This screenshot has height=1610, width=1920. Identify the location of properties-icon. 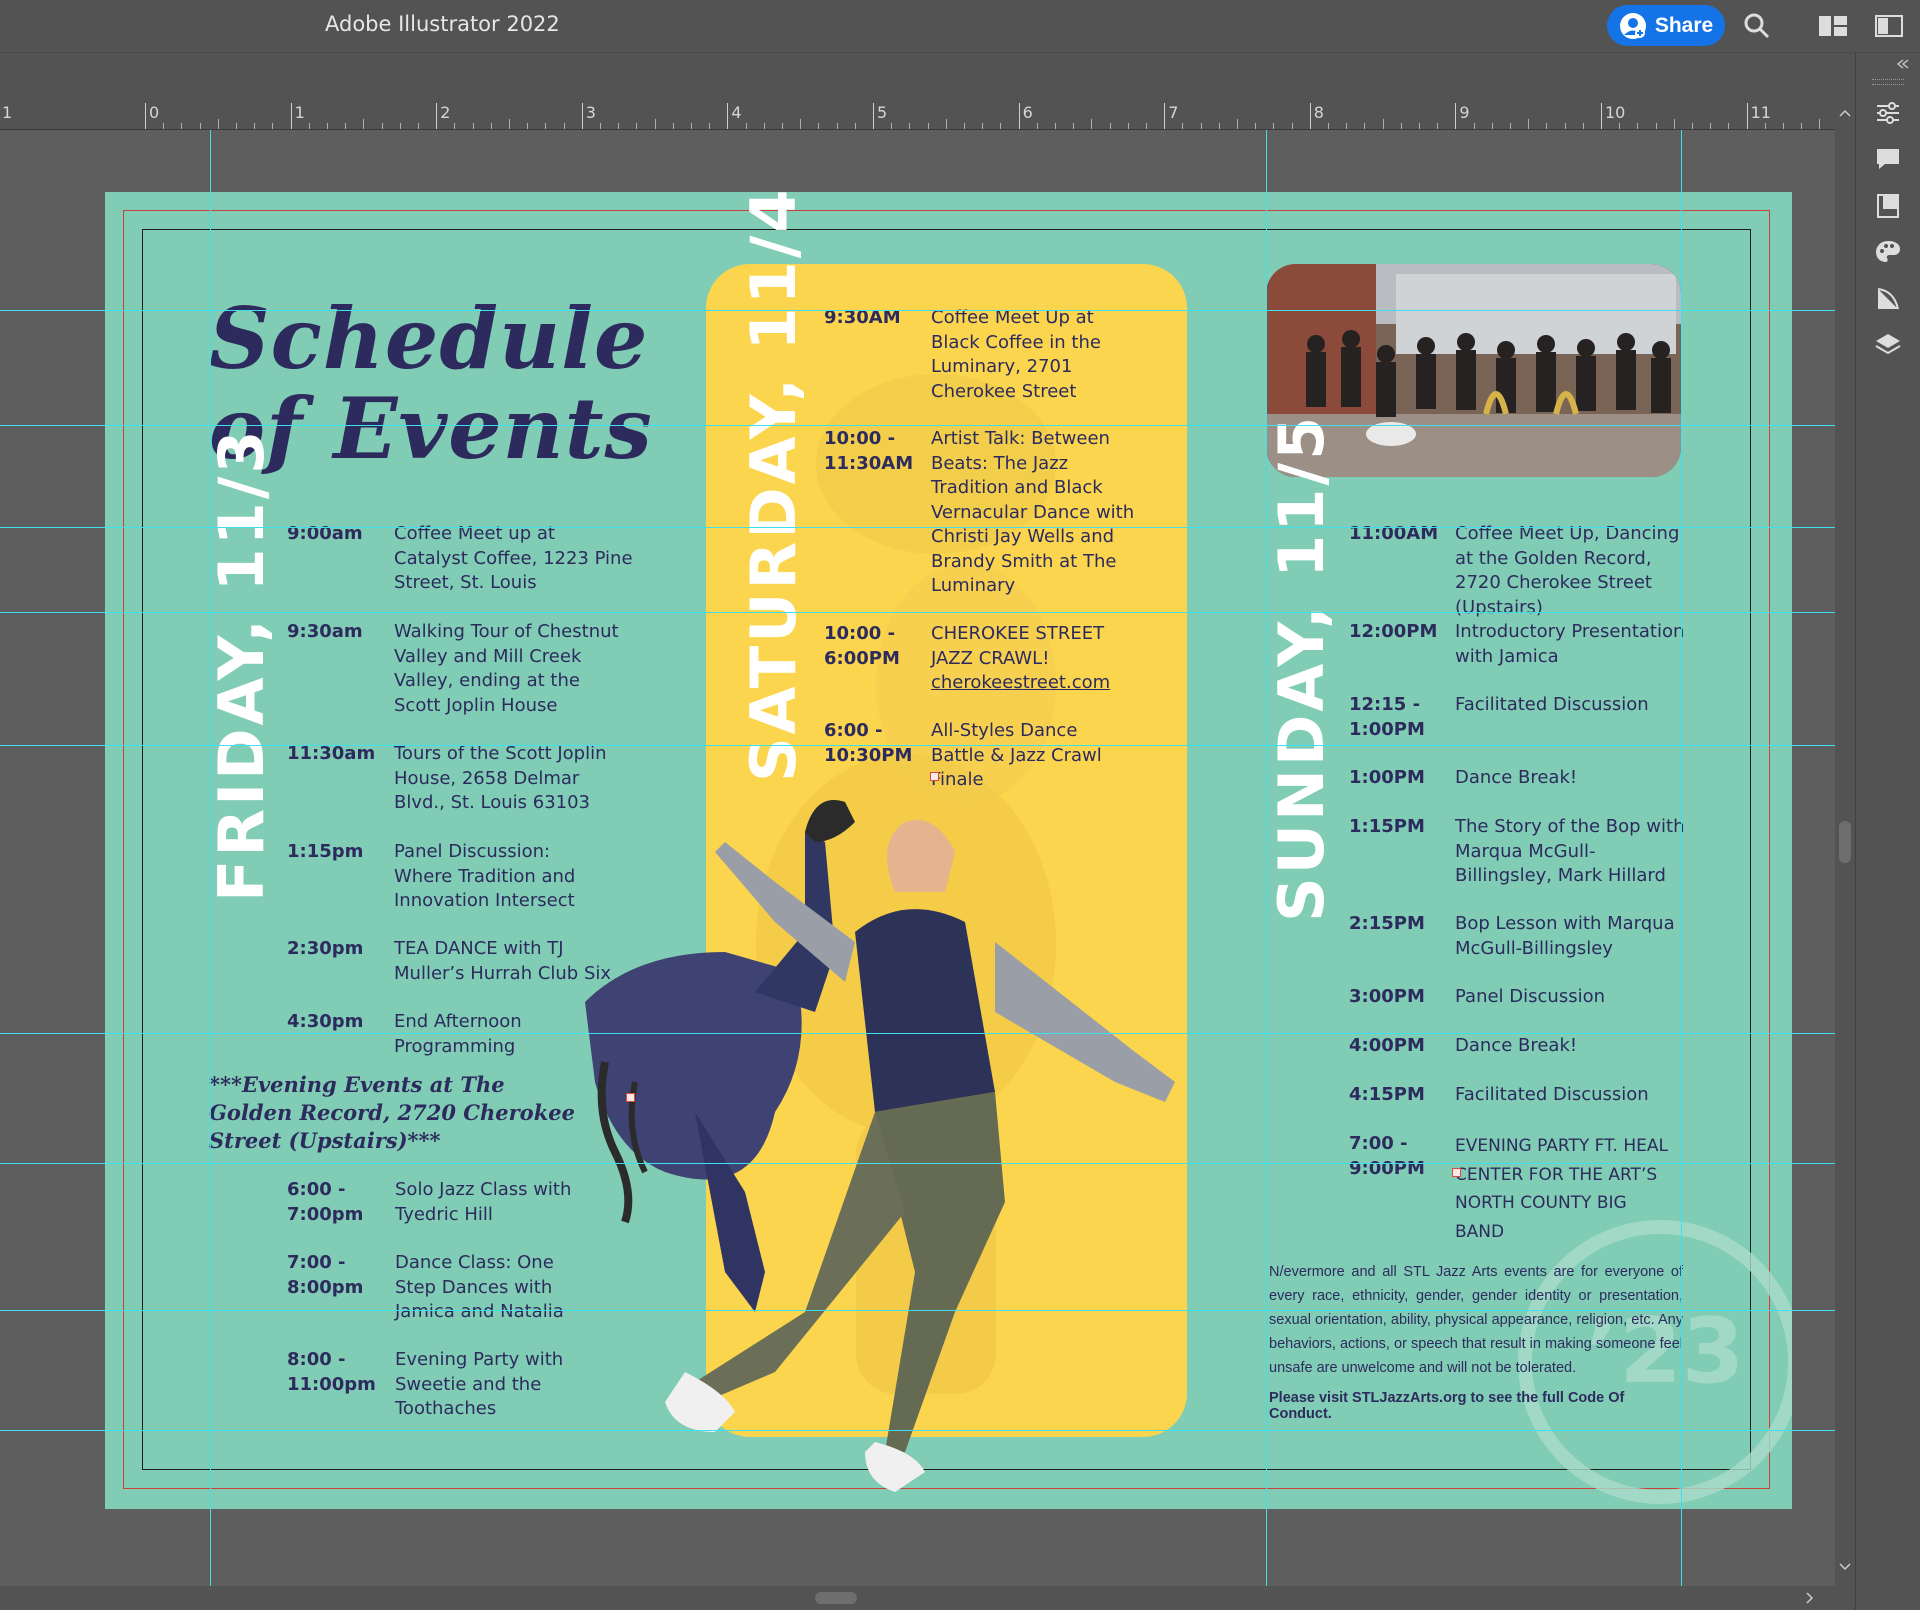
(1888, 113).